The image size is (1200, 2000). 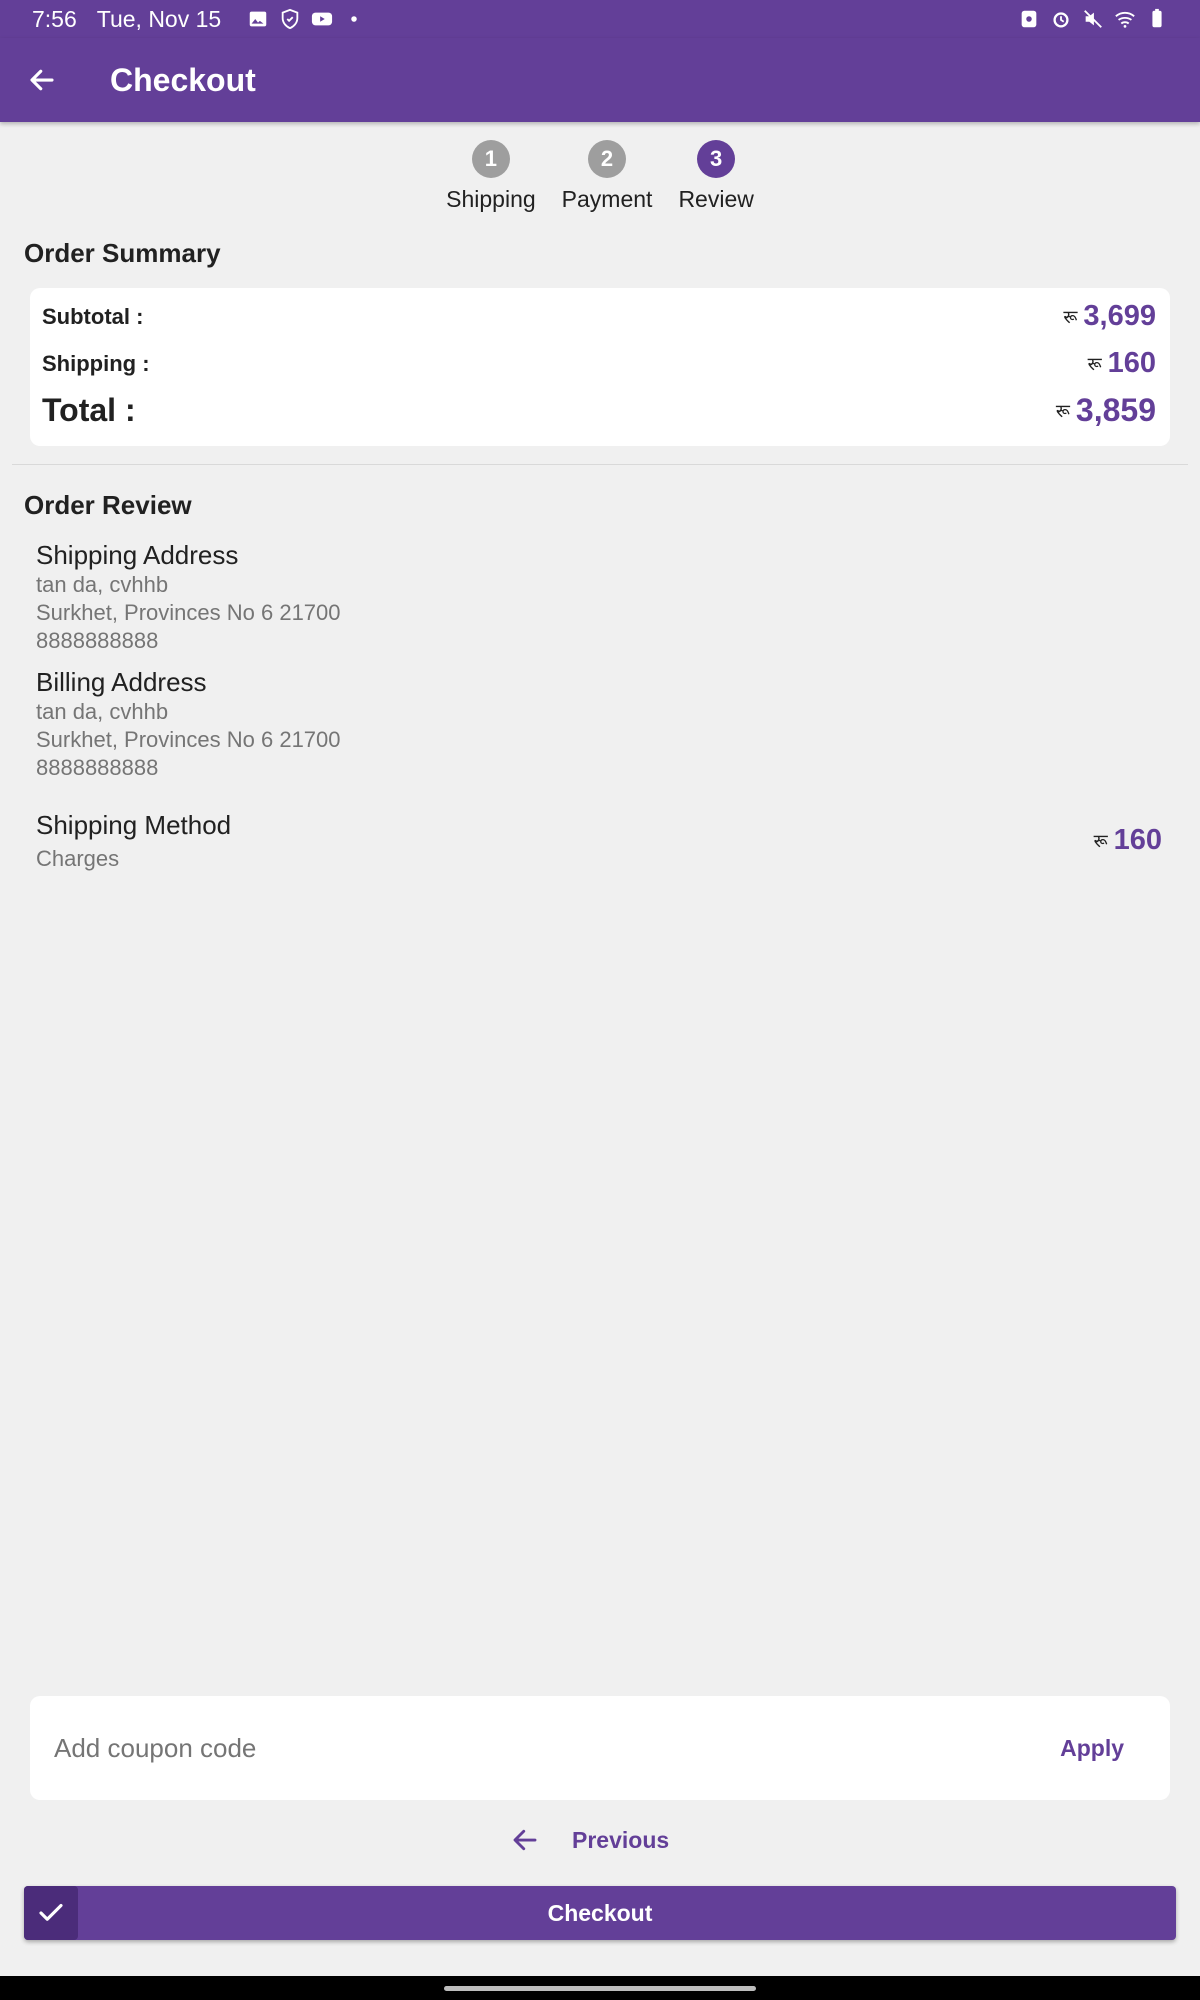 I want to click on mute-icon, so click(x=1093, y=19).